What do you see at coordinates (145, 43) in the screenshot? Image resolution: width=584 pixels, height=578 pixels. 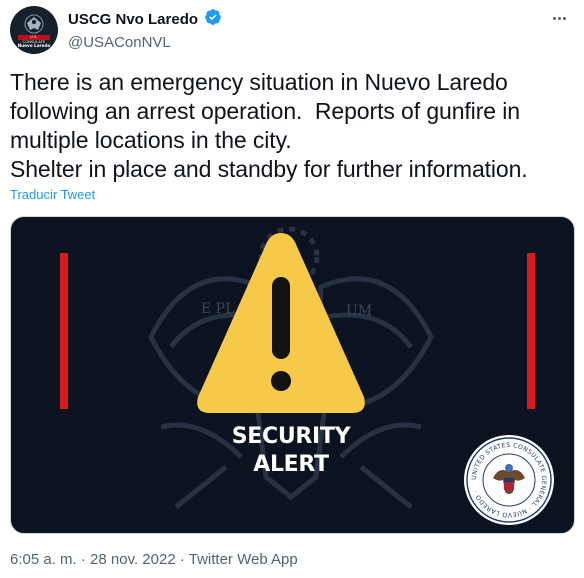 I see `account-handle: @USAConNVL` at bounding box center [145, 43].